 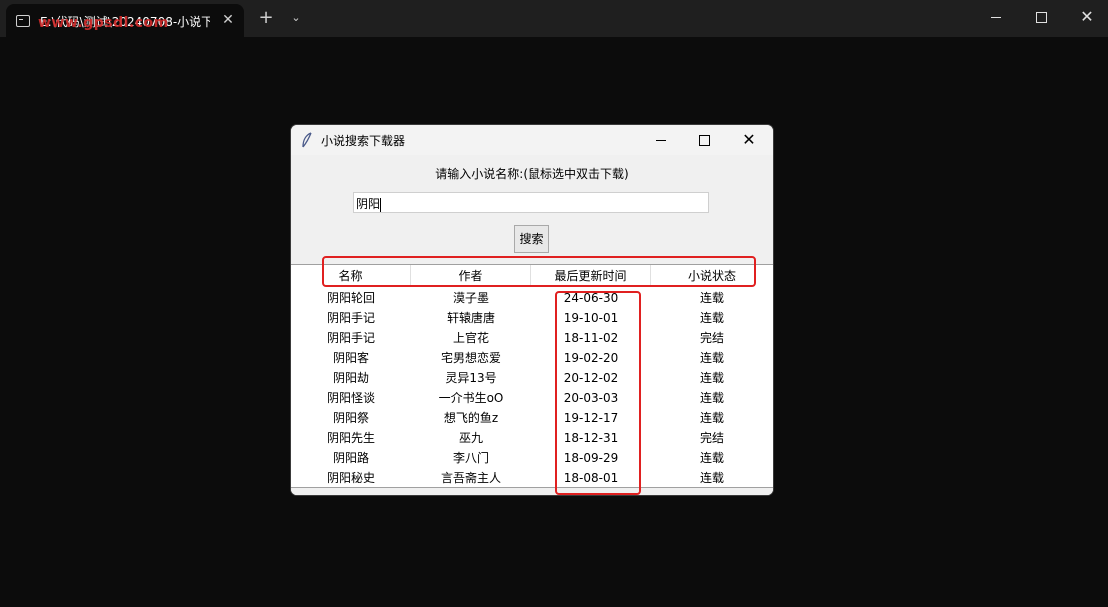 What do you see at coordinates (532, 318) in the screenshot?
I see `table-row: 阴阳手记 轩辕唐唐 19-10-01 连载` at bounding box center [532, 318].